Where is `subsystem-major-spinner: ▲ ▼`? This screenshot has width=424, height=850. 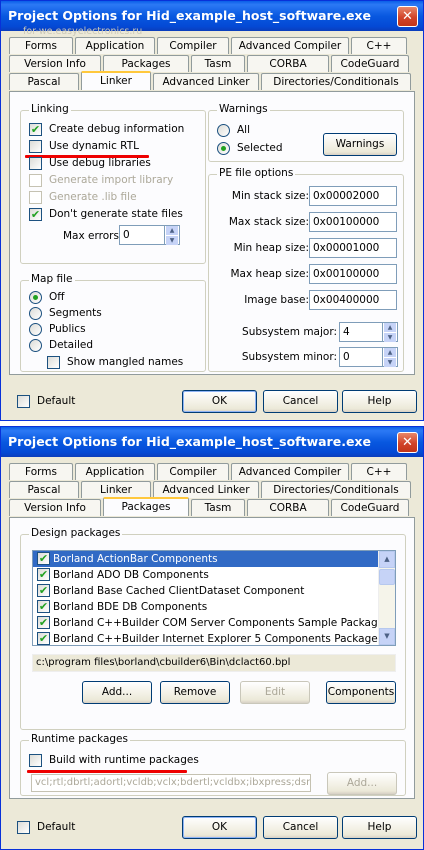 subsystem-major-spinner: ▲ ▼ is located at coordinates (390, 332).